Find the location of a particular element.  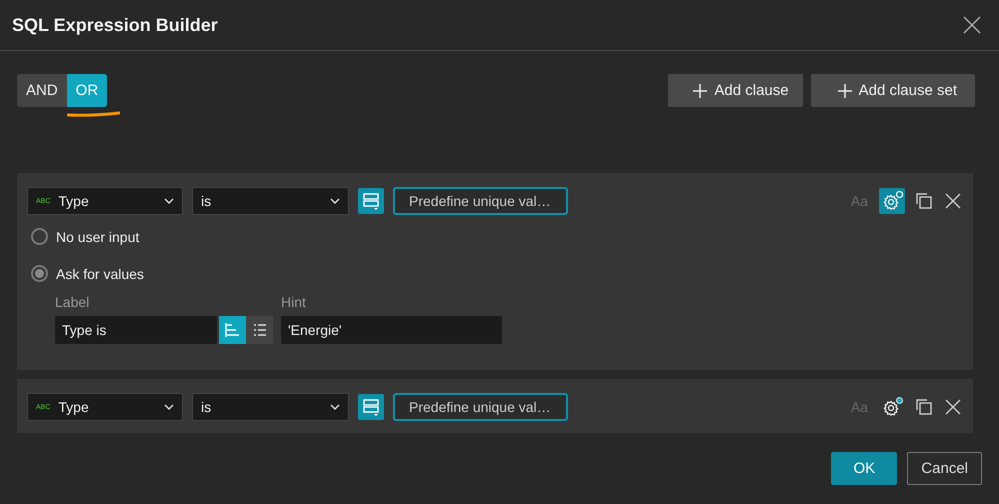

ok-button: OK is located at coordinates (864, 468).